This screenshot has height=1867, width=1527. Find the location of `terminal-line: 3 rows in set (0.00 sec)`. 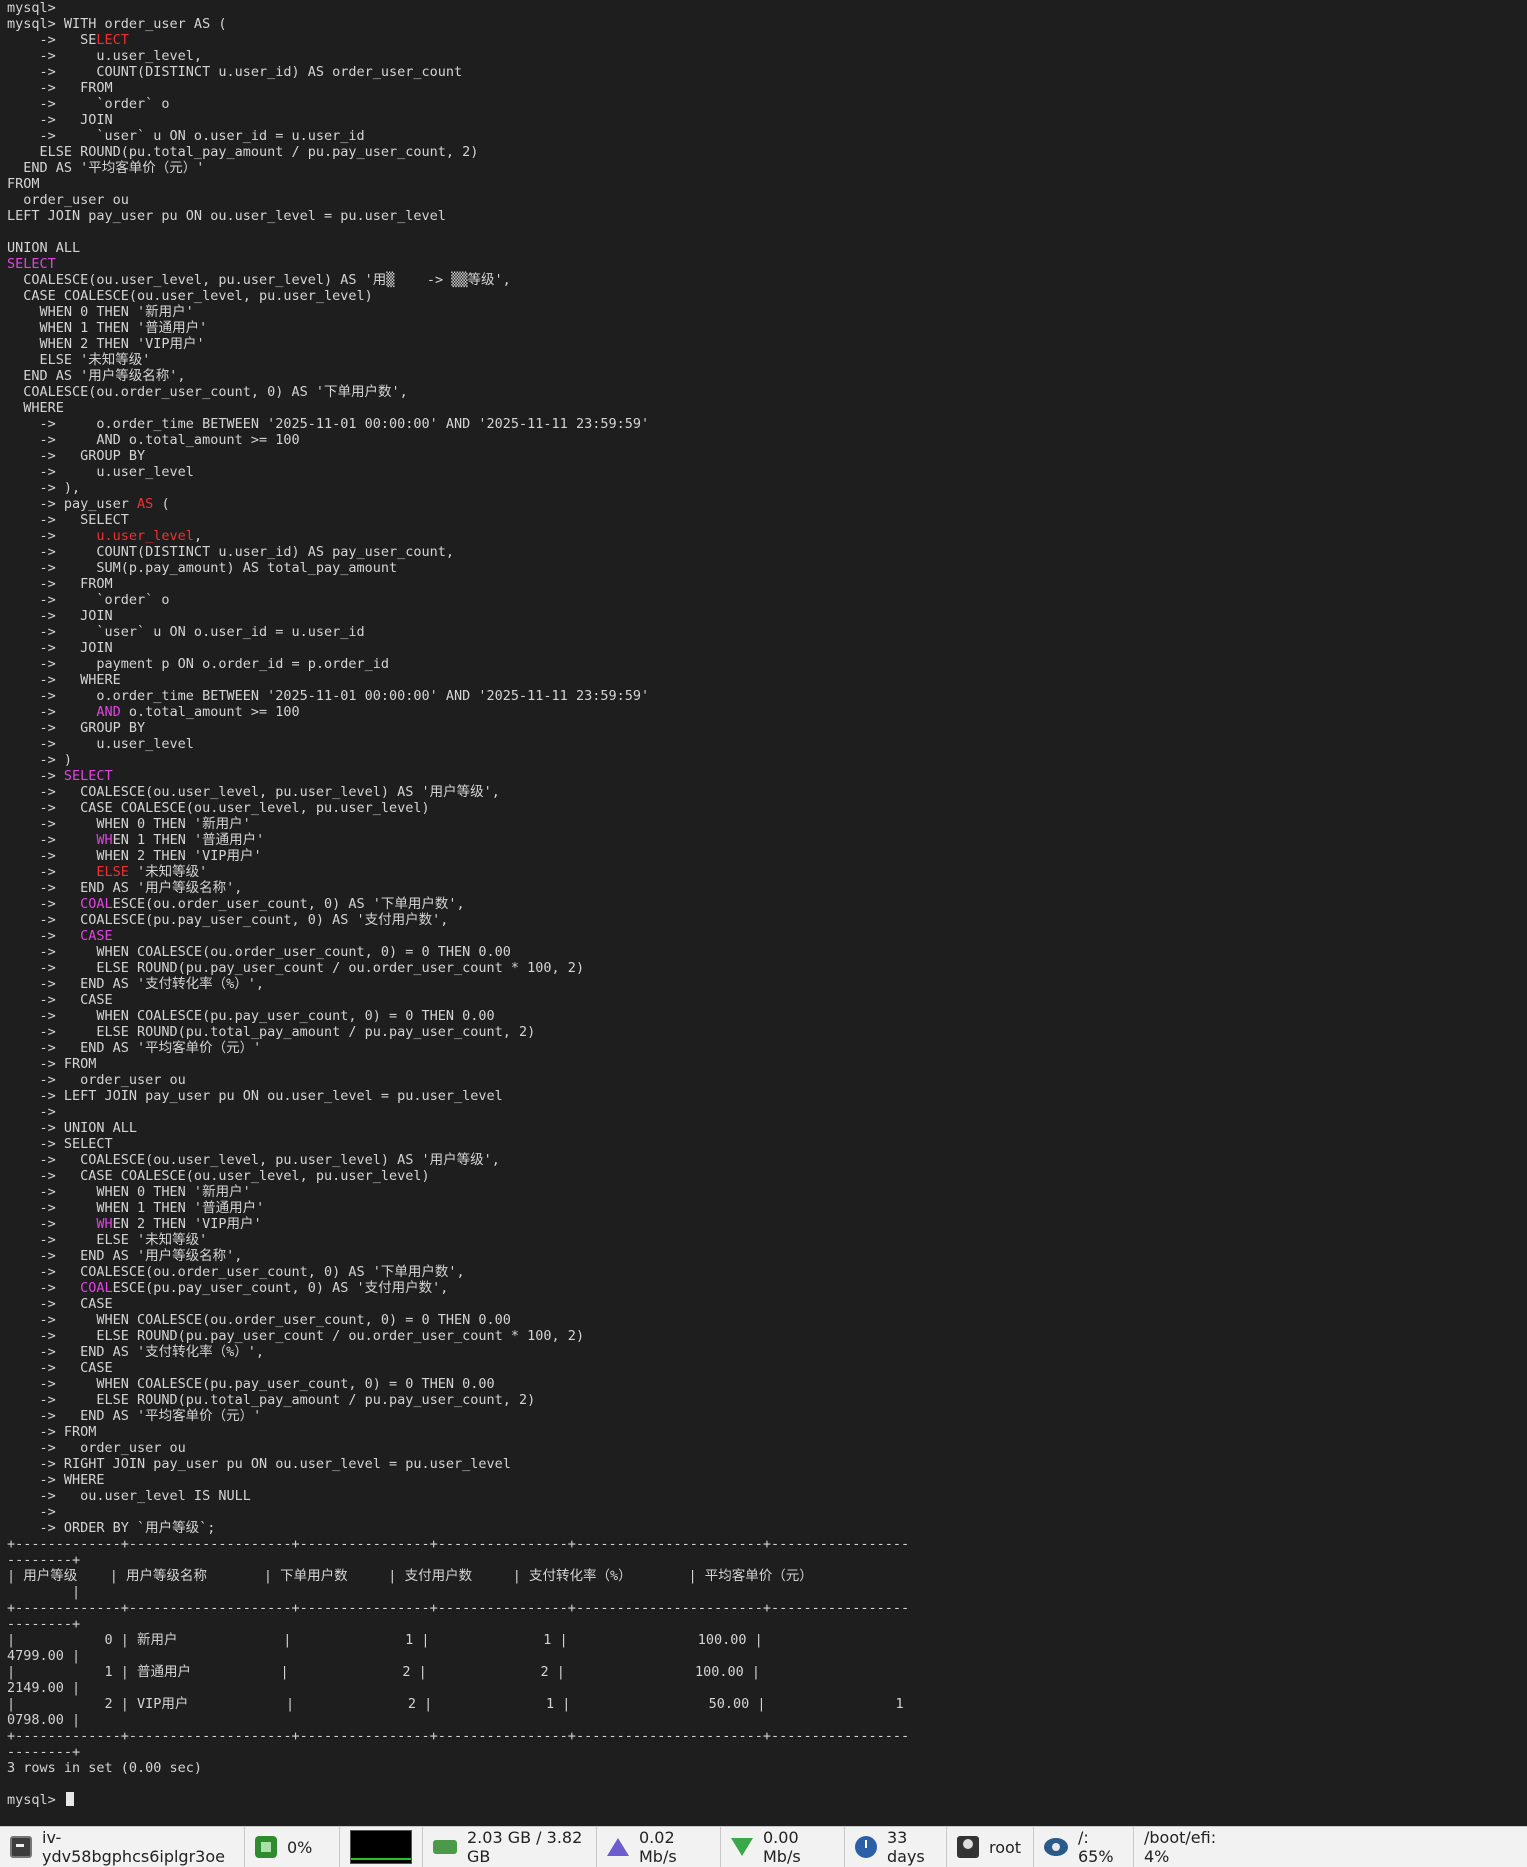

terminal-line: 3 rows in set (0.00 sec) is located at coordinates (105, 1768).